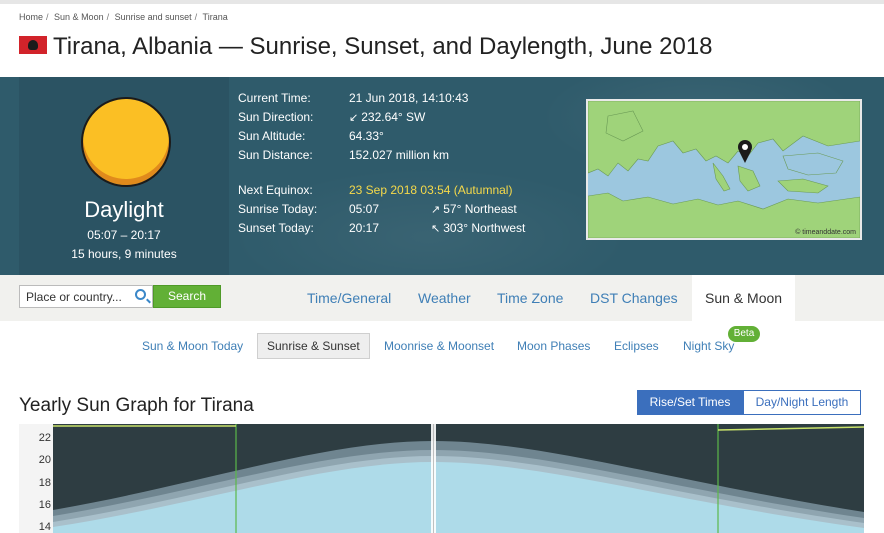 The width and height of the screenshot is (884, 533). What do you see at coordinates (126, 142) in the screenshot?
I see `sun-icon` at bounding box center [126, 142].